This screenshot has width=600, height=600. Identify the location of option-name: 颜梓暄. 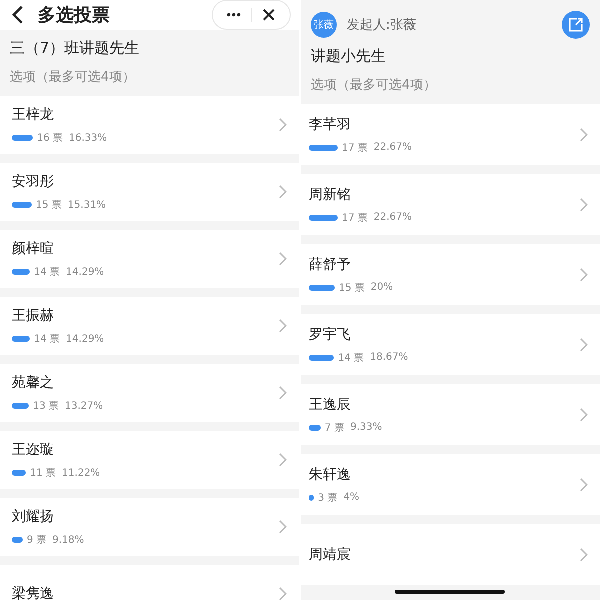
(33, 249).